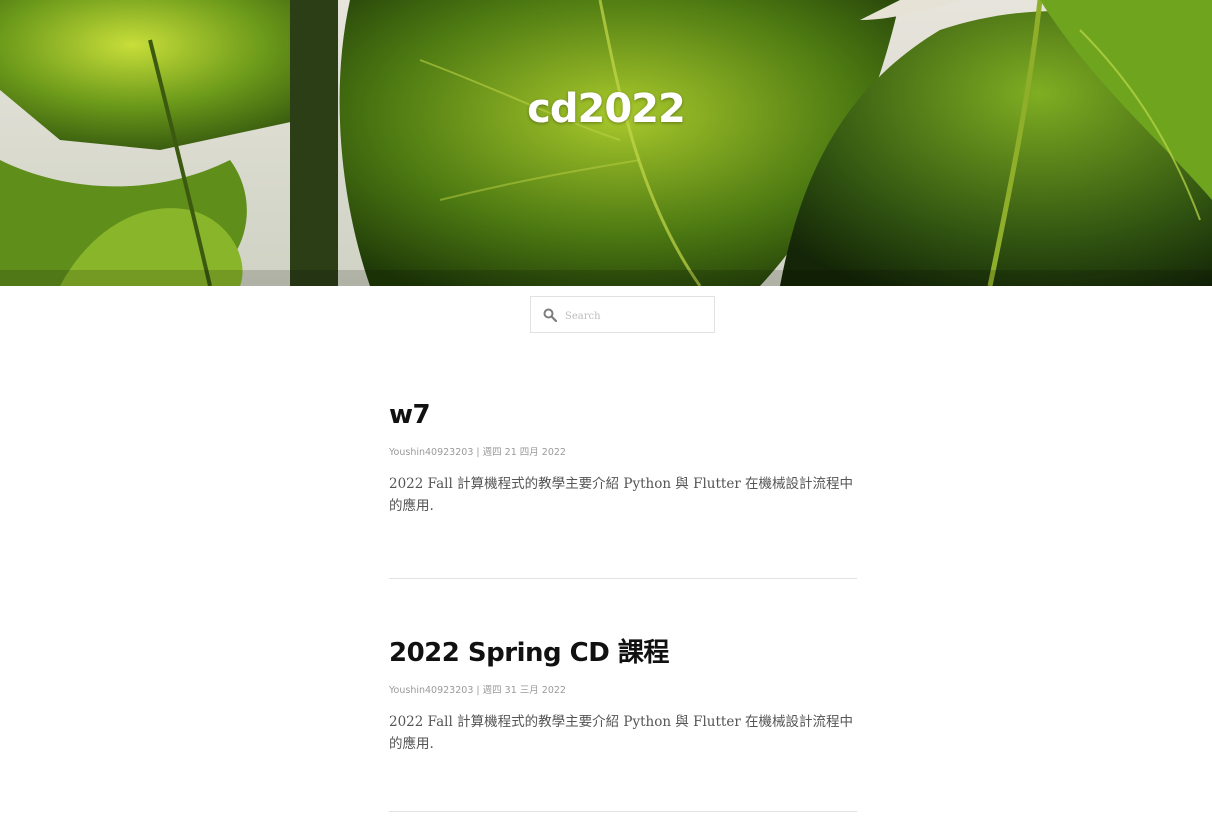  Describe the element at coordinates (623, 415) in the screenshot. I see `post-title-link: w7` at that location.